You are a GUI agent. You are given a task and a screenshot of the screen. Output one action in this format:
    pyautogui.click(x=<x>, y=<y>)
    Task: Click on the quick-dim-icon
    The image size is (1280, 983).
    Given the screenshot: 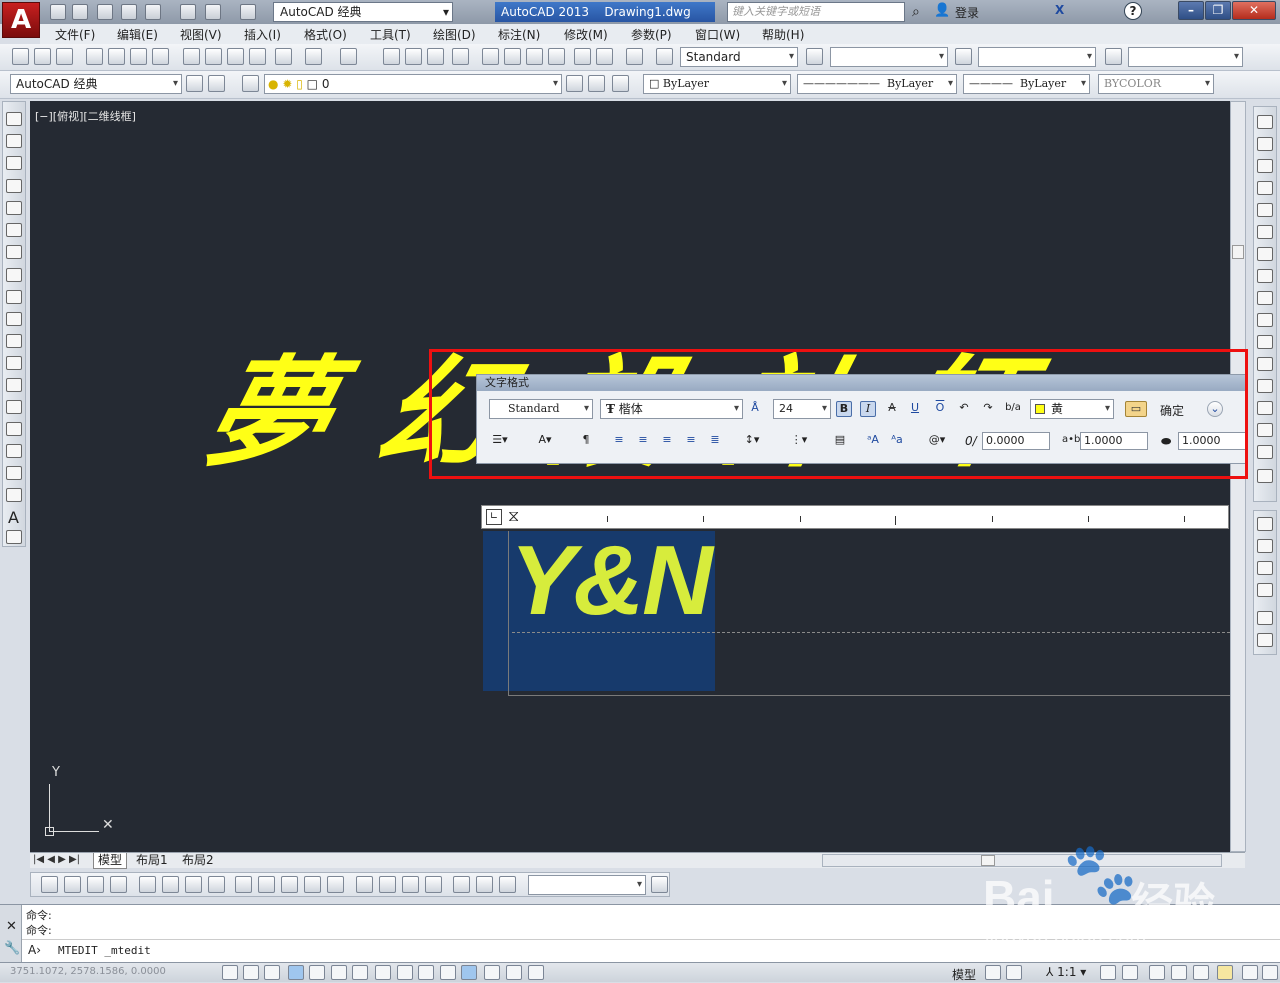 What is the action you would take?
    pyautogui.click(x=243, y=884)
    